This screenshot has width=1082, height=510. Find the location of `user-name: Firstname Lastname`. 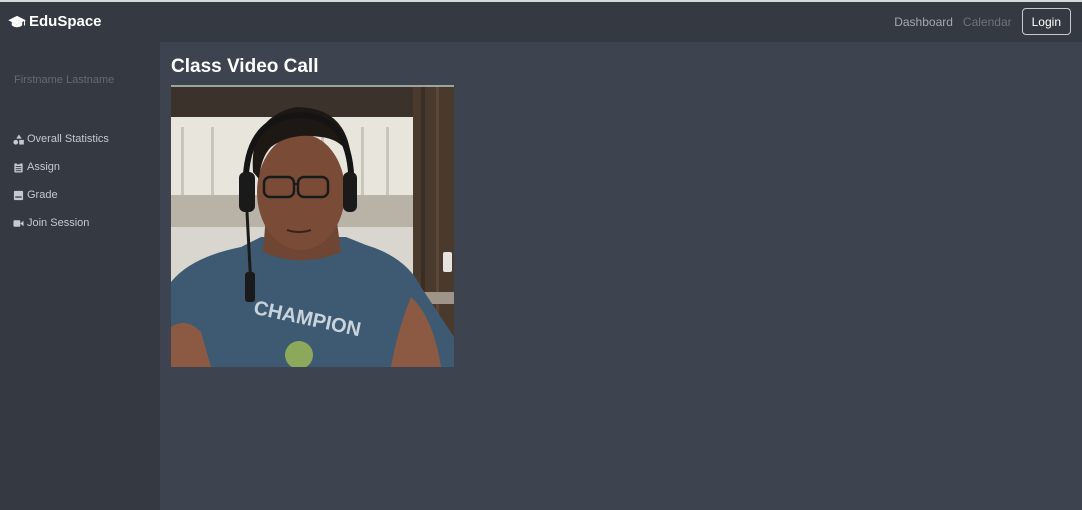

user-name: Firstname Lastname is located at coordinates (64, 80).